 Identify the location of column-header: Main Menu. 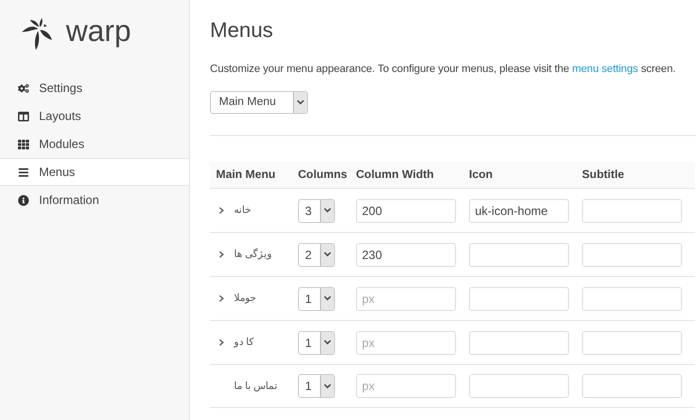
(245, 175).